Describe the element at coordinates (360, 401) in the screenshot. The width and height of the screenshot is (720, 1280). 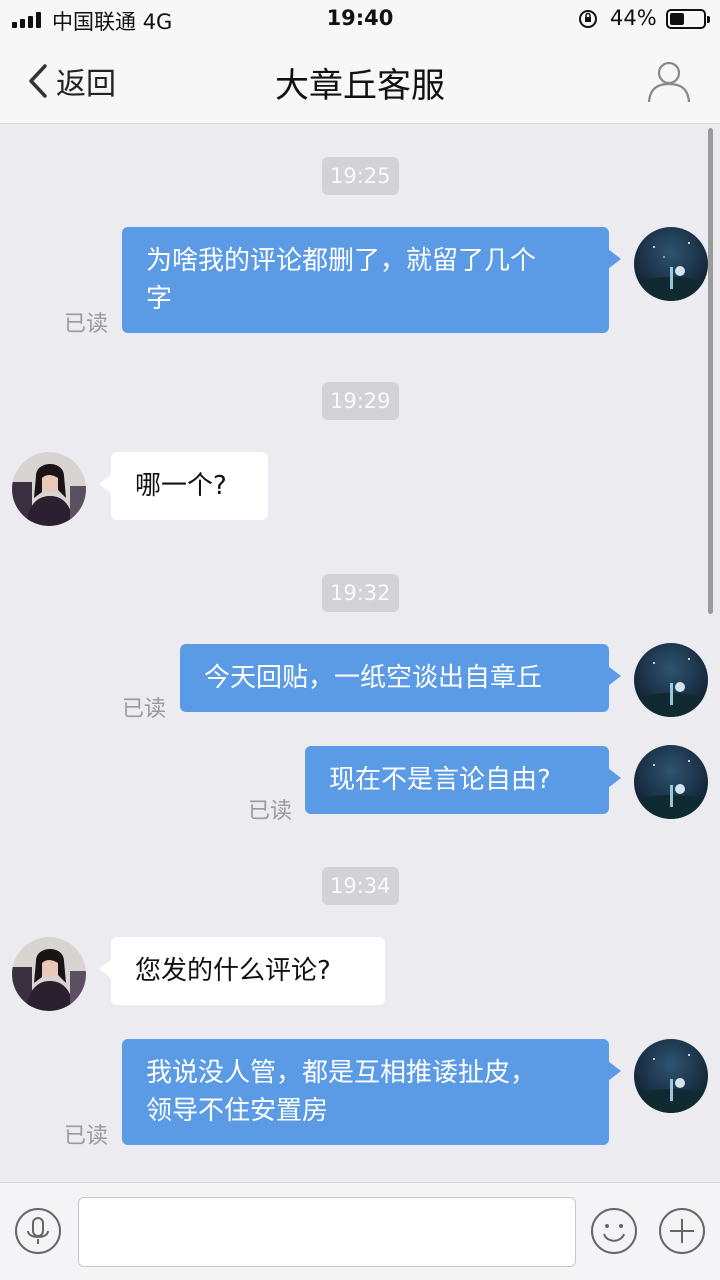
I see `timestamp: 19:29` at that location.